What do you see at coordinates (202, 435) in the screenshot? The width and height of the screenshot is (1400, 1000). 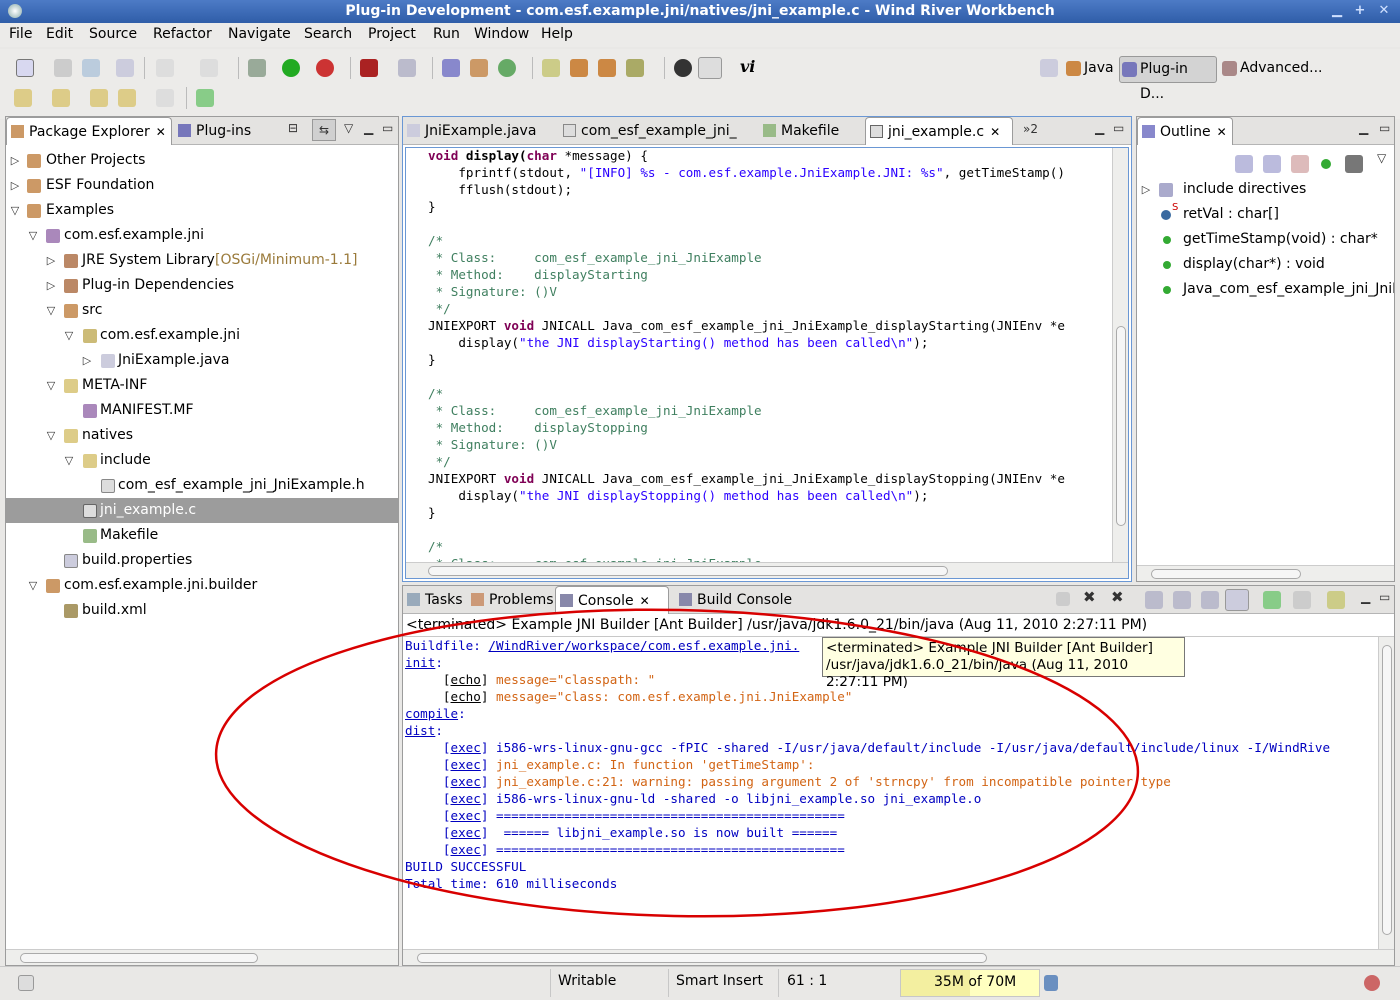 I see `tree-item: ▽ natives` at bounding box center [202, 435].